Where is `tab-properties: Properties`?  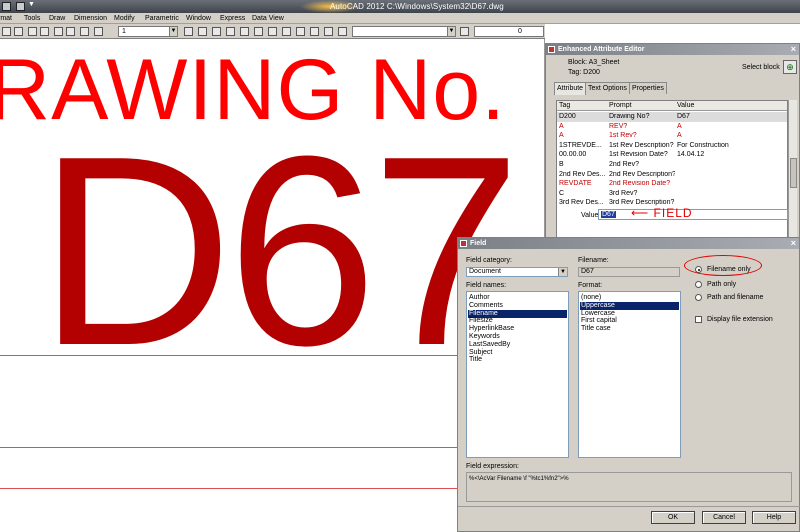 tab-properties: Properties is located at coordinates (648, 88).